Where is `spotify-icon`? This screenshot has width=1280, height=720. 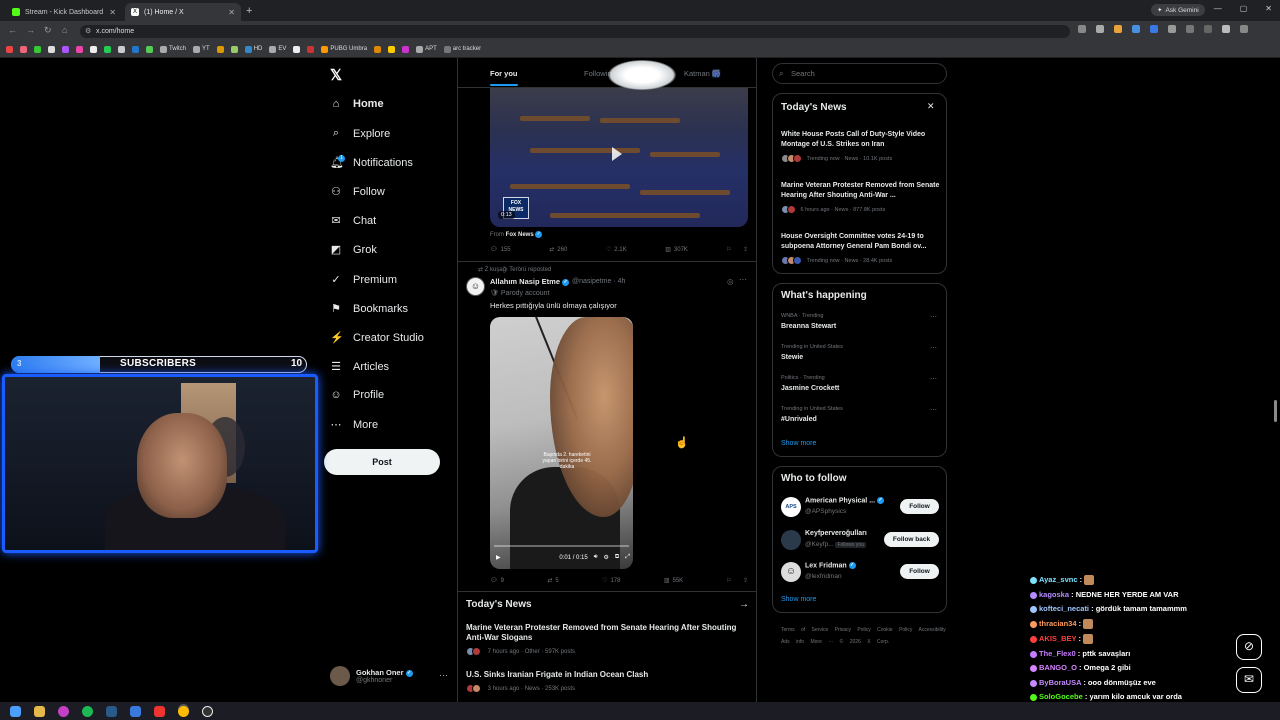 spotify-icon is located at coordinates (87, 711).